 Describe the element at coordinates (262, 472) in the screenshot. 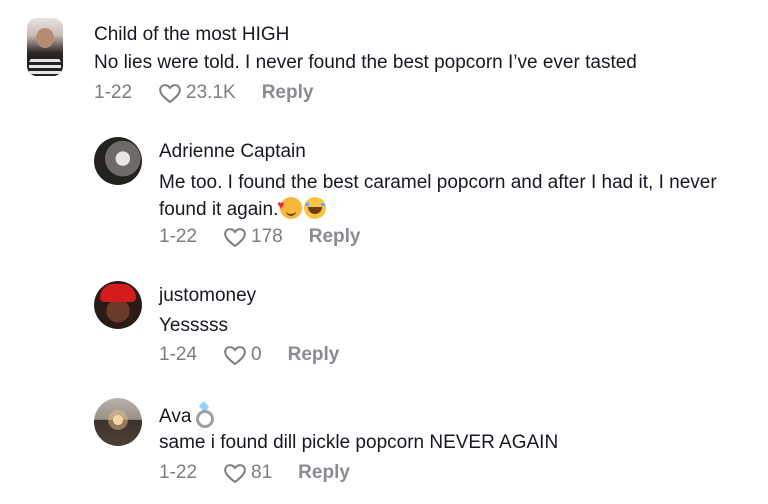

I see `like-count: 81` at that location.